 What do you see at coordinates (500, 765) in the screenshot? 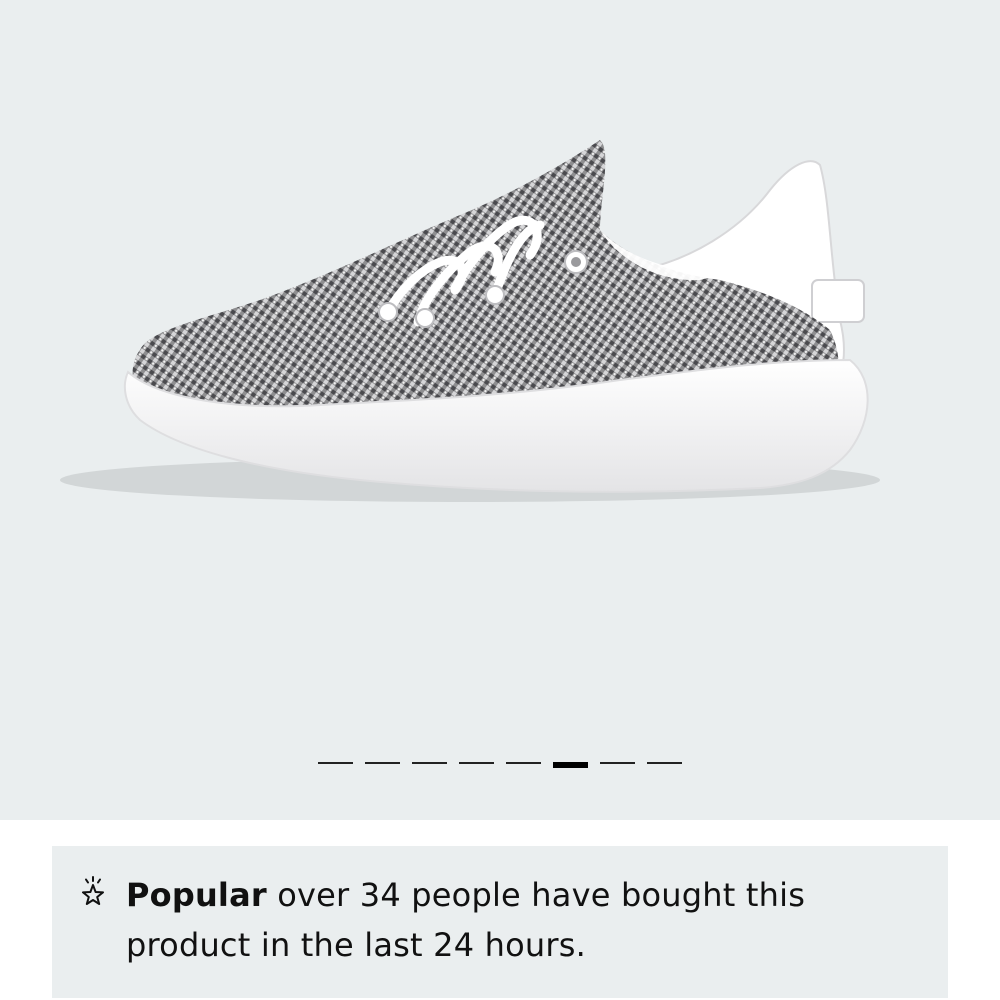
I see `carousel-indicator` at bounding box center [500, 765].